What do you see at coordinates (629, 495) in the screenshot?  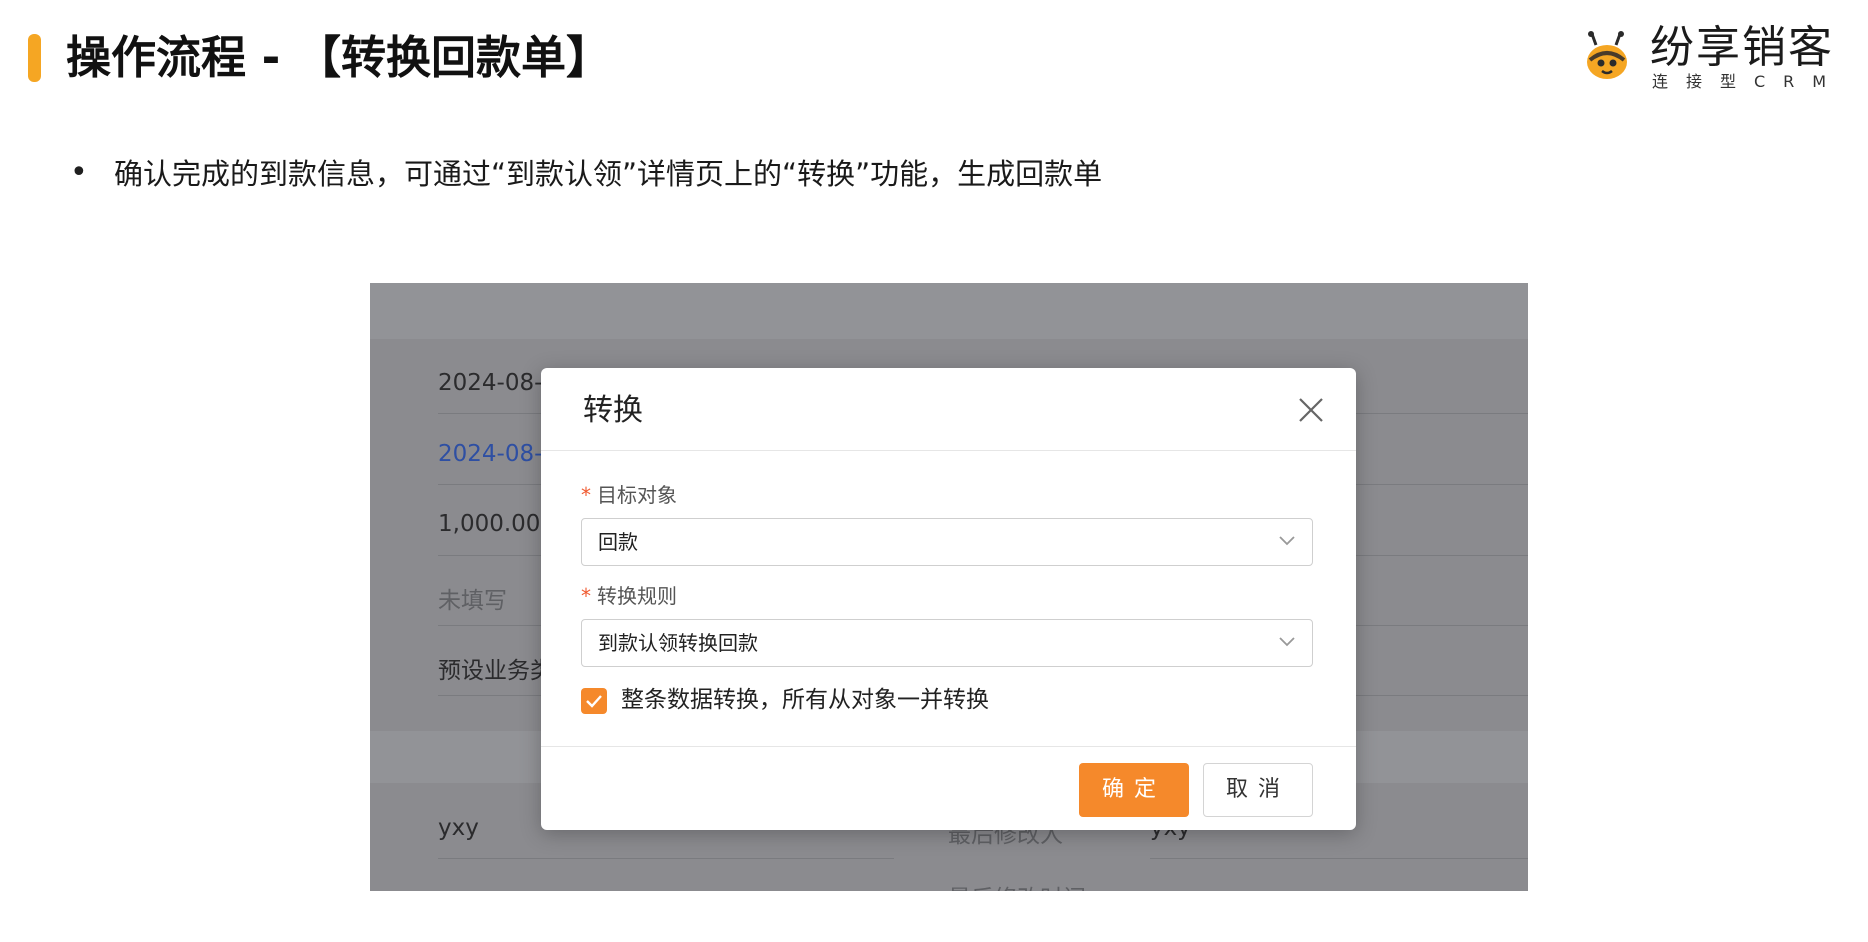 I see `target-object-label: * 目标对象` at bounding box center [629, 495].